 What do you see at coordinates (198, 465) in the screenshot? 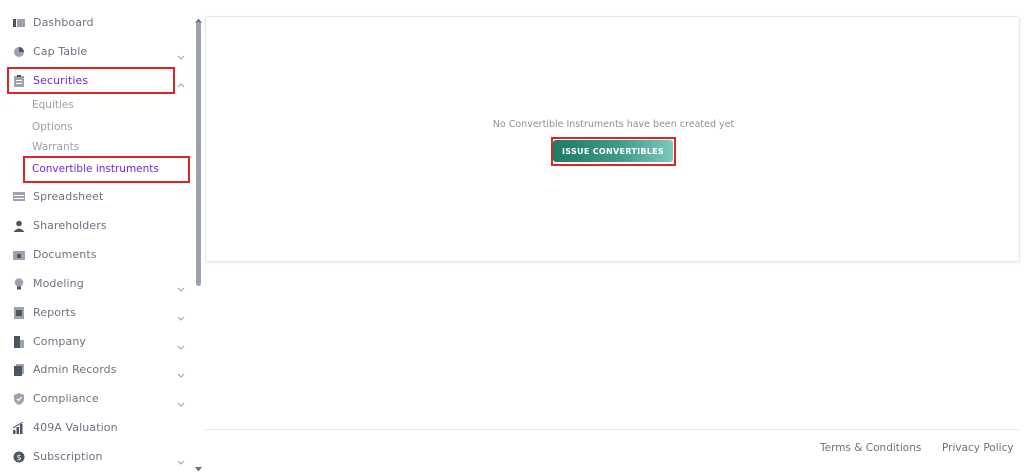
I see `scroll-down-arrow-icon` at bounding box center [198, 465].